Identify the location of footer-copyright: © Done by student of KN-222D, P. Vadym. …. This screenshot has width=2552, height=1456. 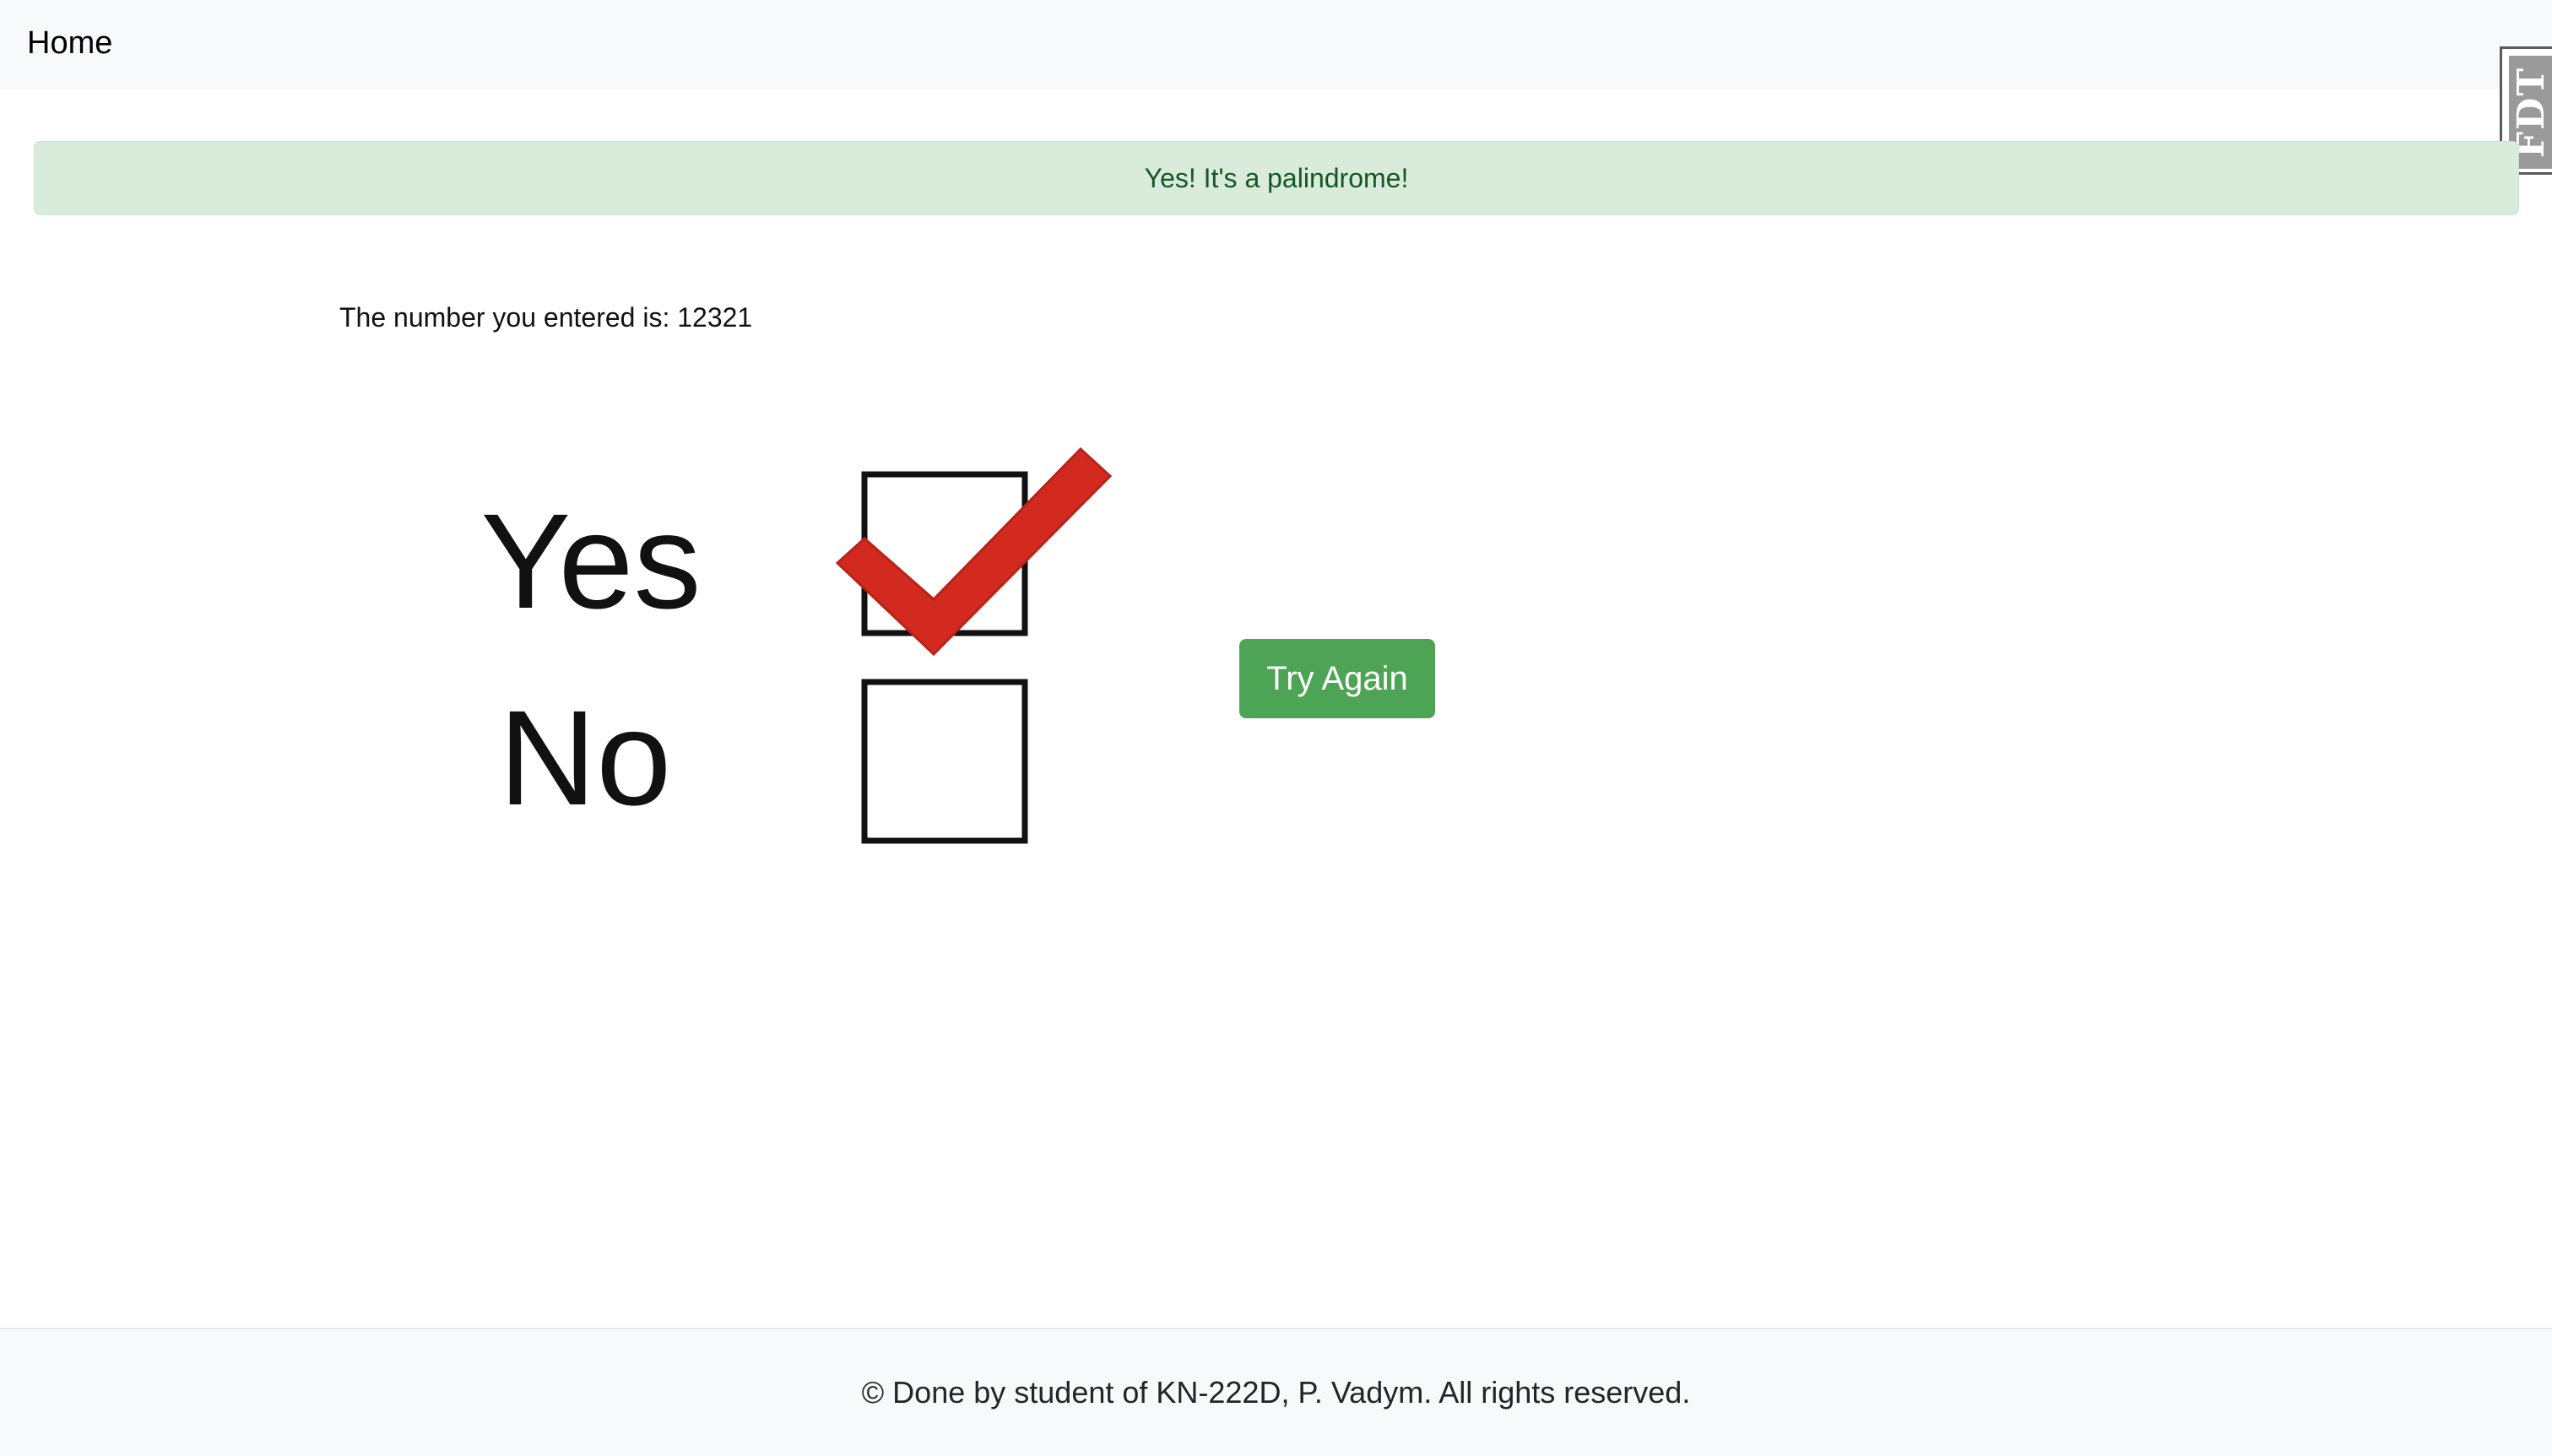
(1276, 1392).